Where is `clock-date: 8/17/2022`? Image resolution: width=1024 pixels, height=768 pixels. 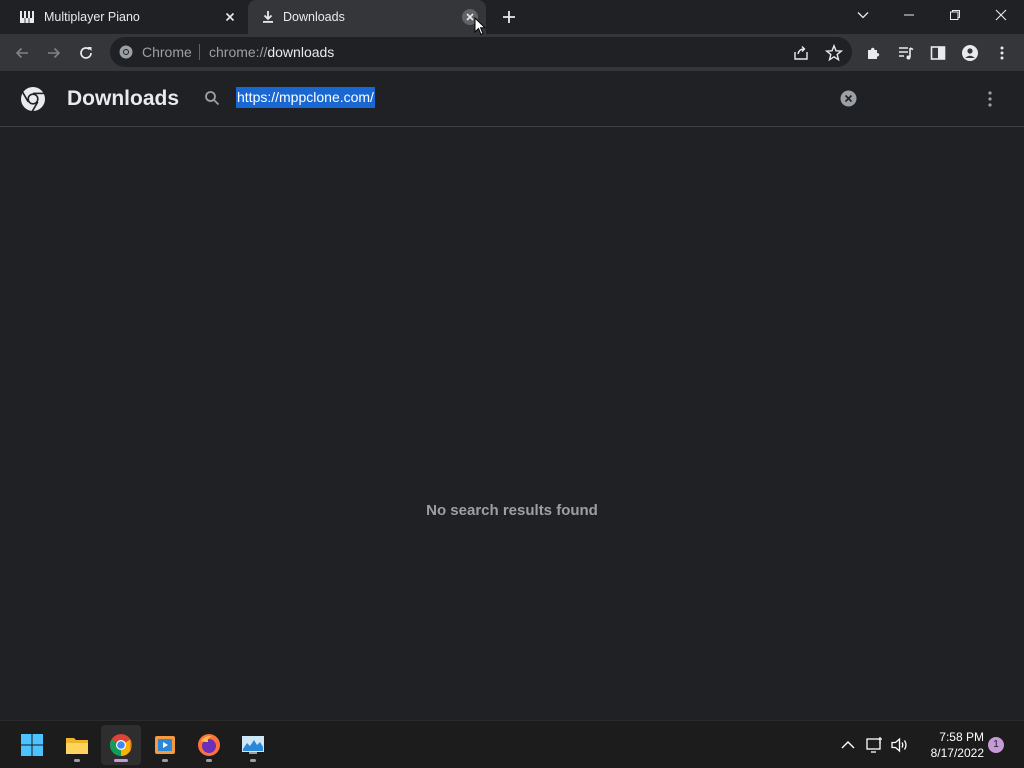 clock-date: 8/17/2022 is located at coordinates (957, 753).